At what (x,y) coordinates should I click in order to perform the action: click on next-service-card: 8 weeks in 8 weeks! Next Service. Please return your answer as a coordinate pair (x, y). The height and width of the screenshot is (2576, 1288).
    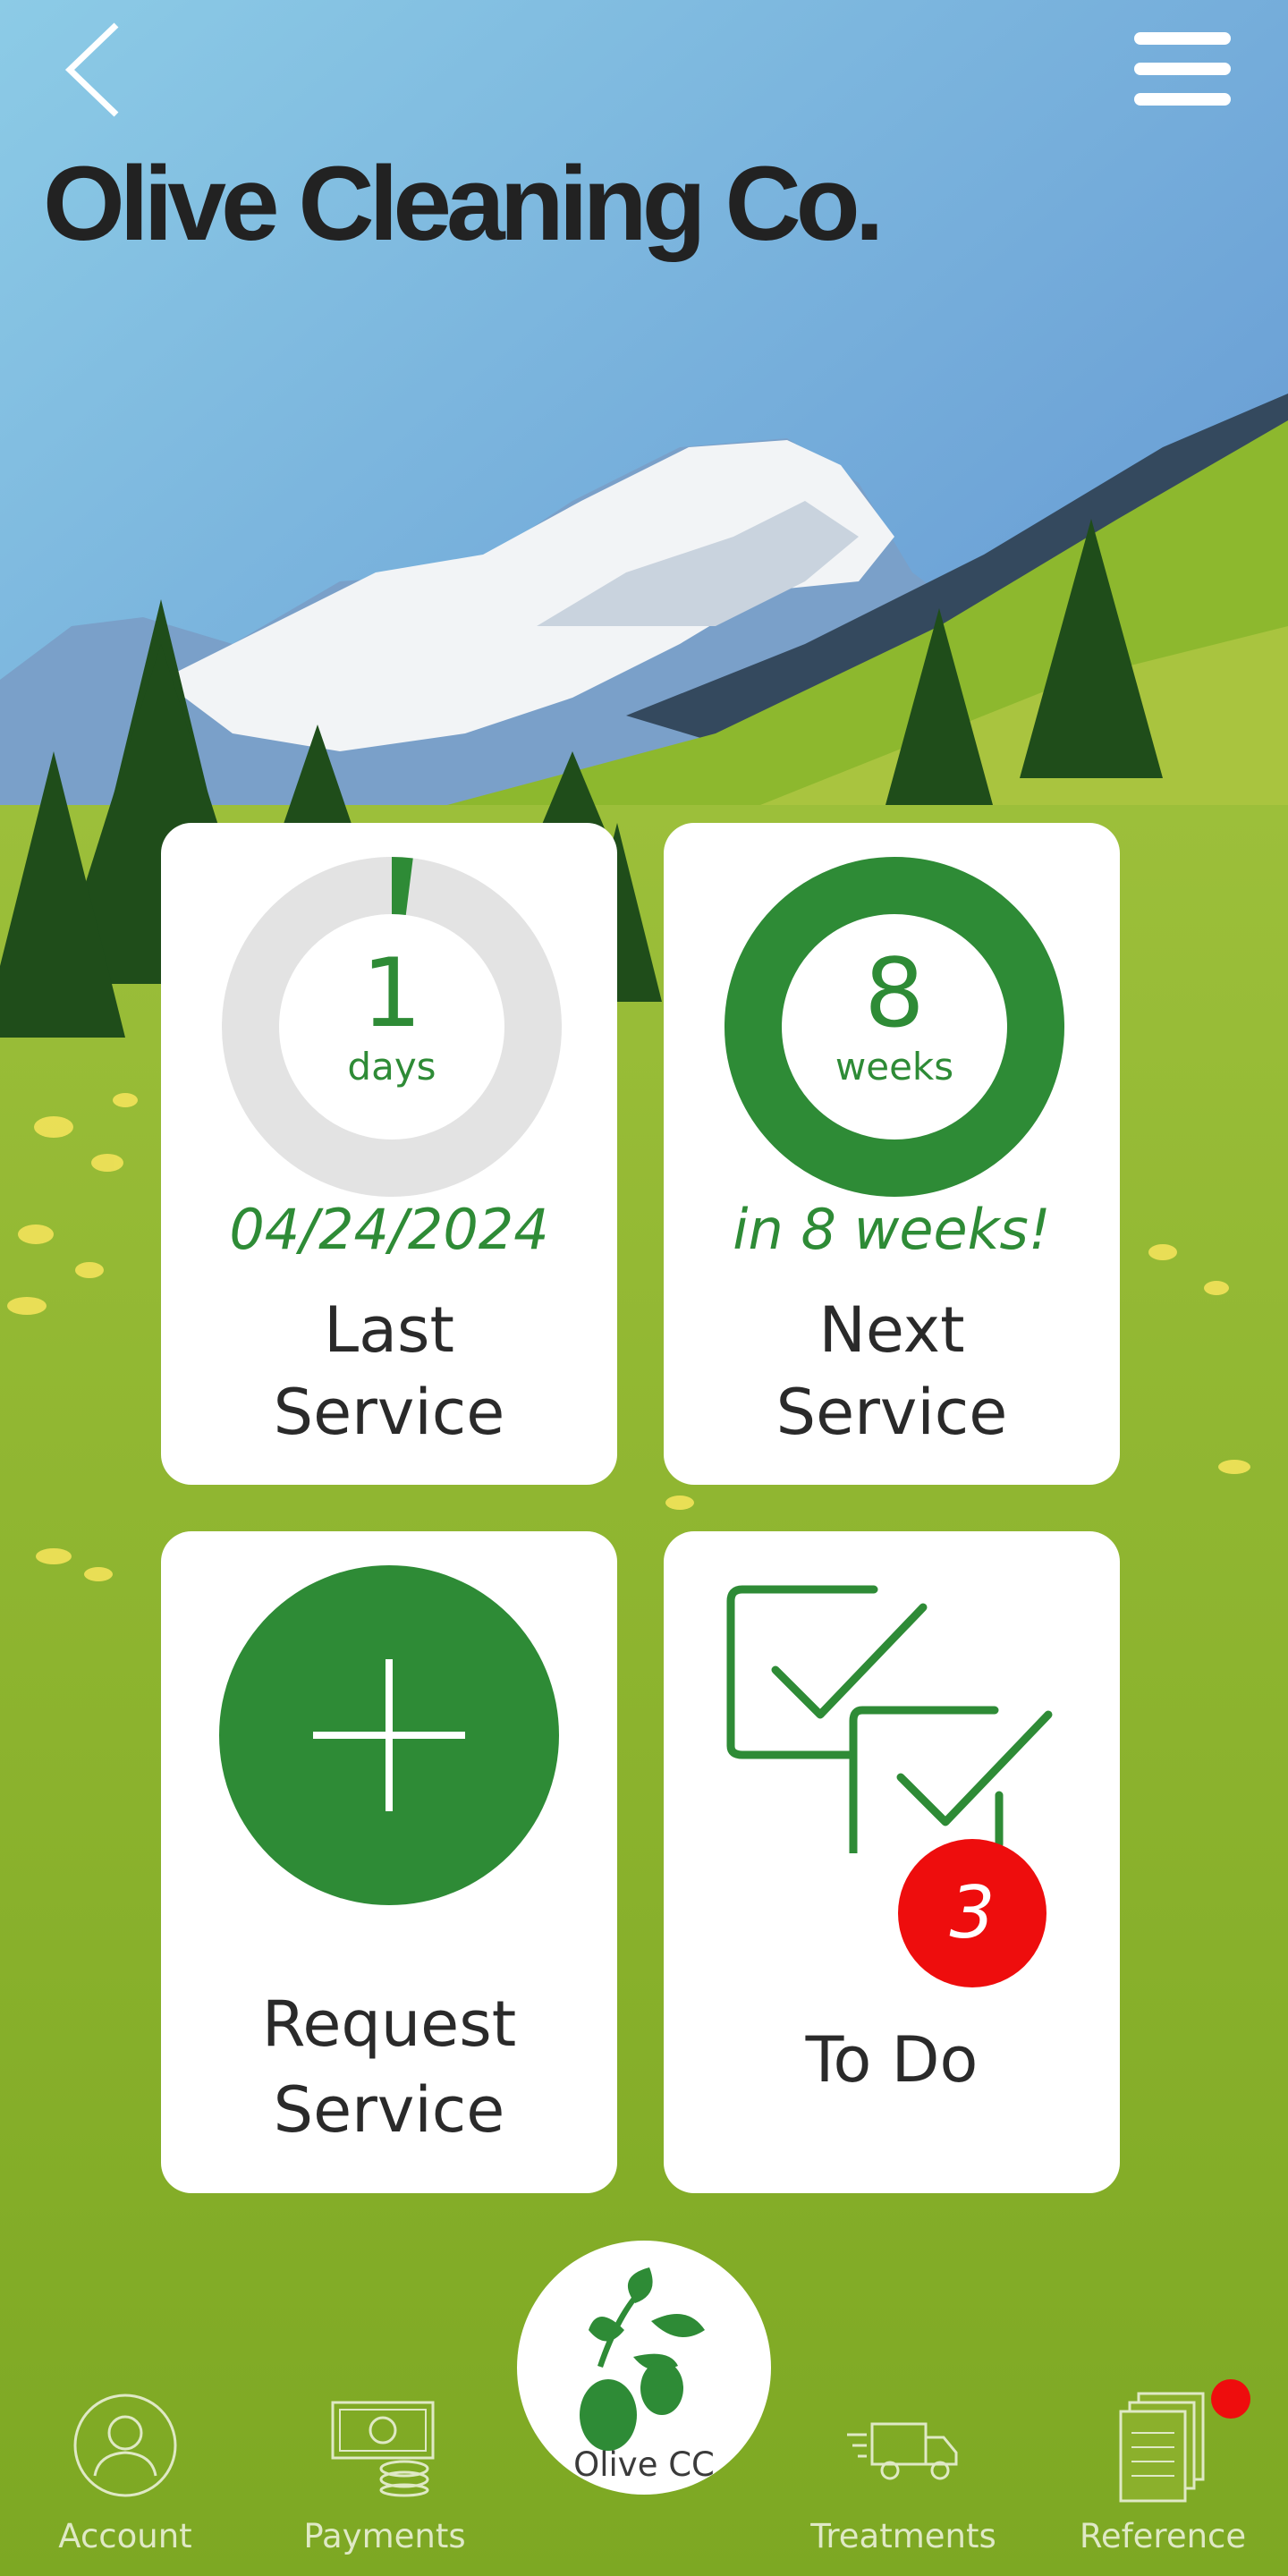
    Looking at the image, I should click on (892, 1154).